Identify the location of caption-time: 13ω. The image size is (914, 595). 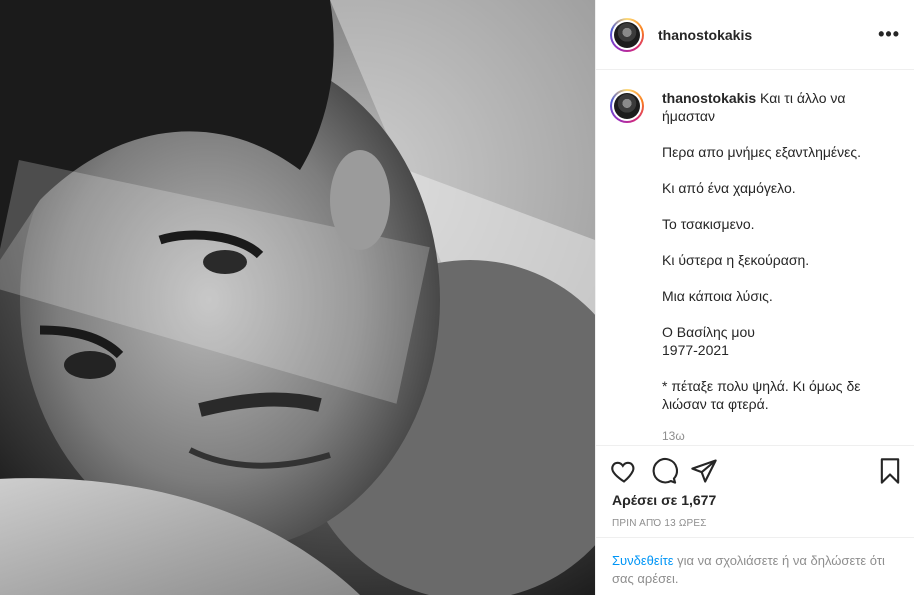
(673, 436).